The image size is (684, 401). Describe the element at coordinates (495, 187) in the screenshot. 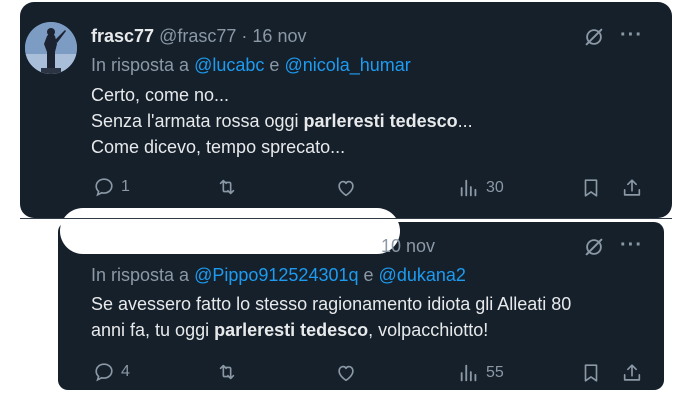

I see `view-count: 30` at that location.